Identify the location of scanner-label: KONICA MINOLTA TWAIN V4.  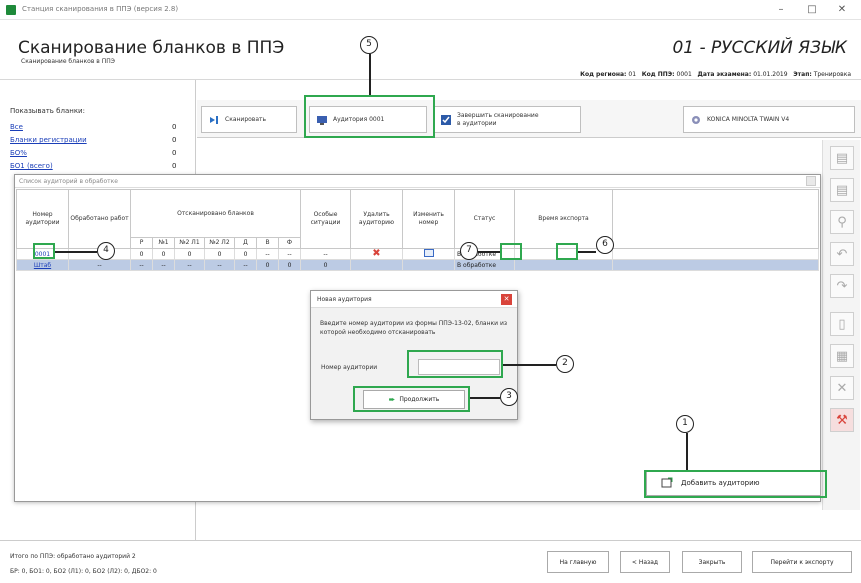
(748, 119).